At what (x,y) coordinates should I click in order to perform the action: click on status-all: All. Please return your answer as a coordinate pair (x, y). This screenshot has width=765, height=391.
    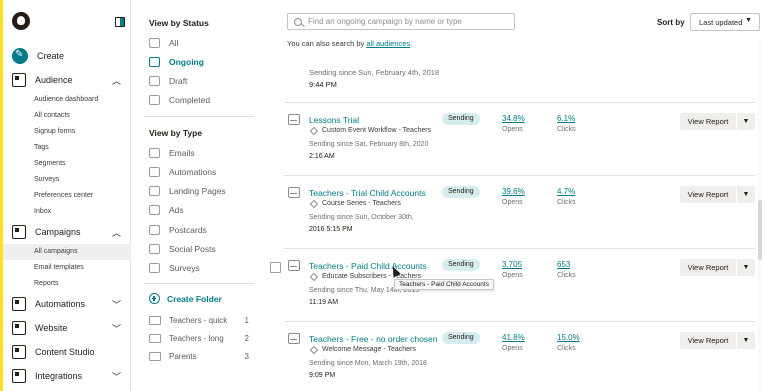
    Looking at the image, I should click on (163, 43).